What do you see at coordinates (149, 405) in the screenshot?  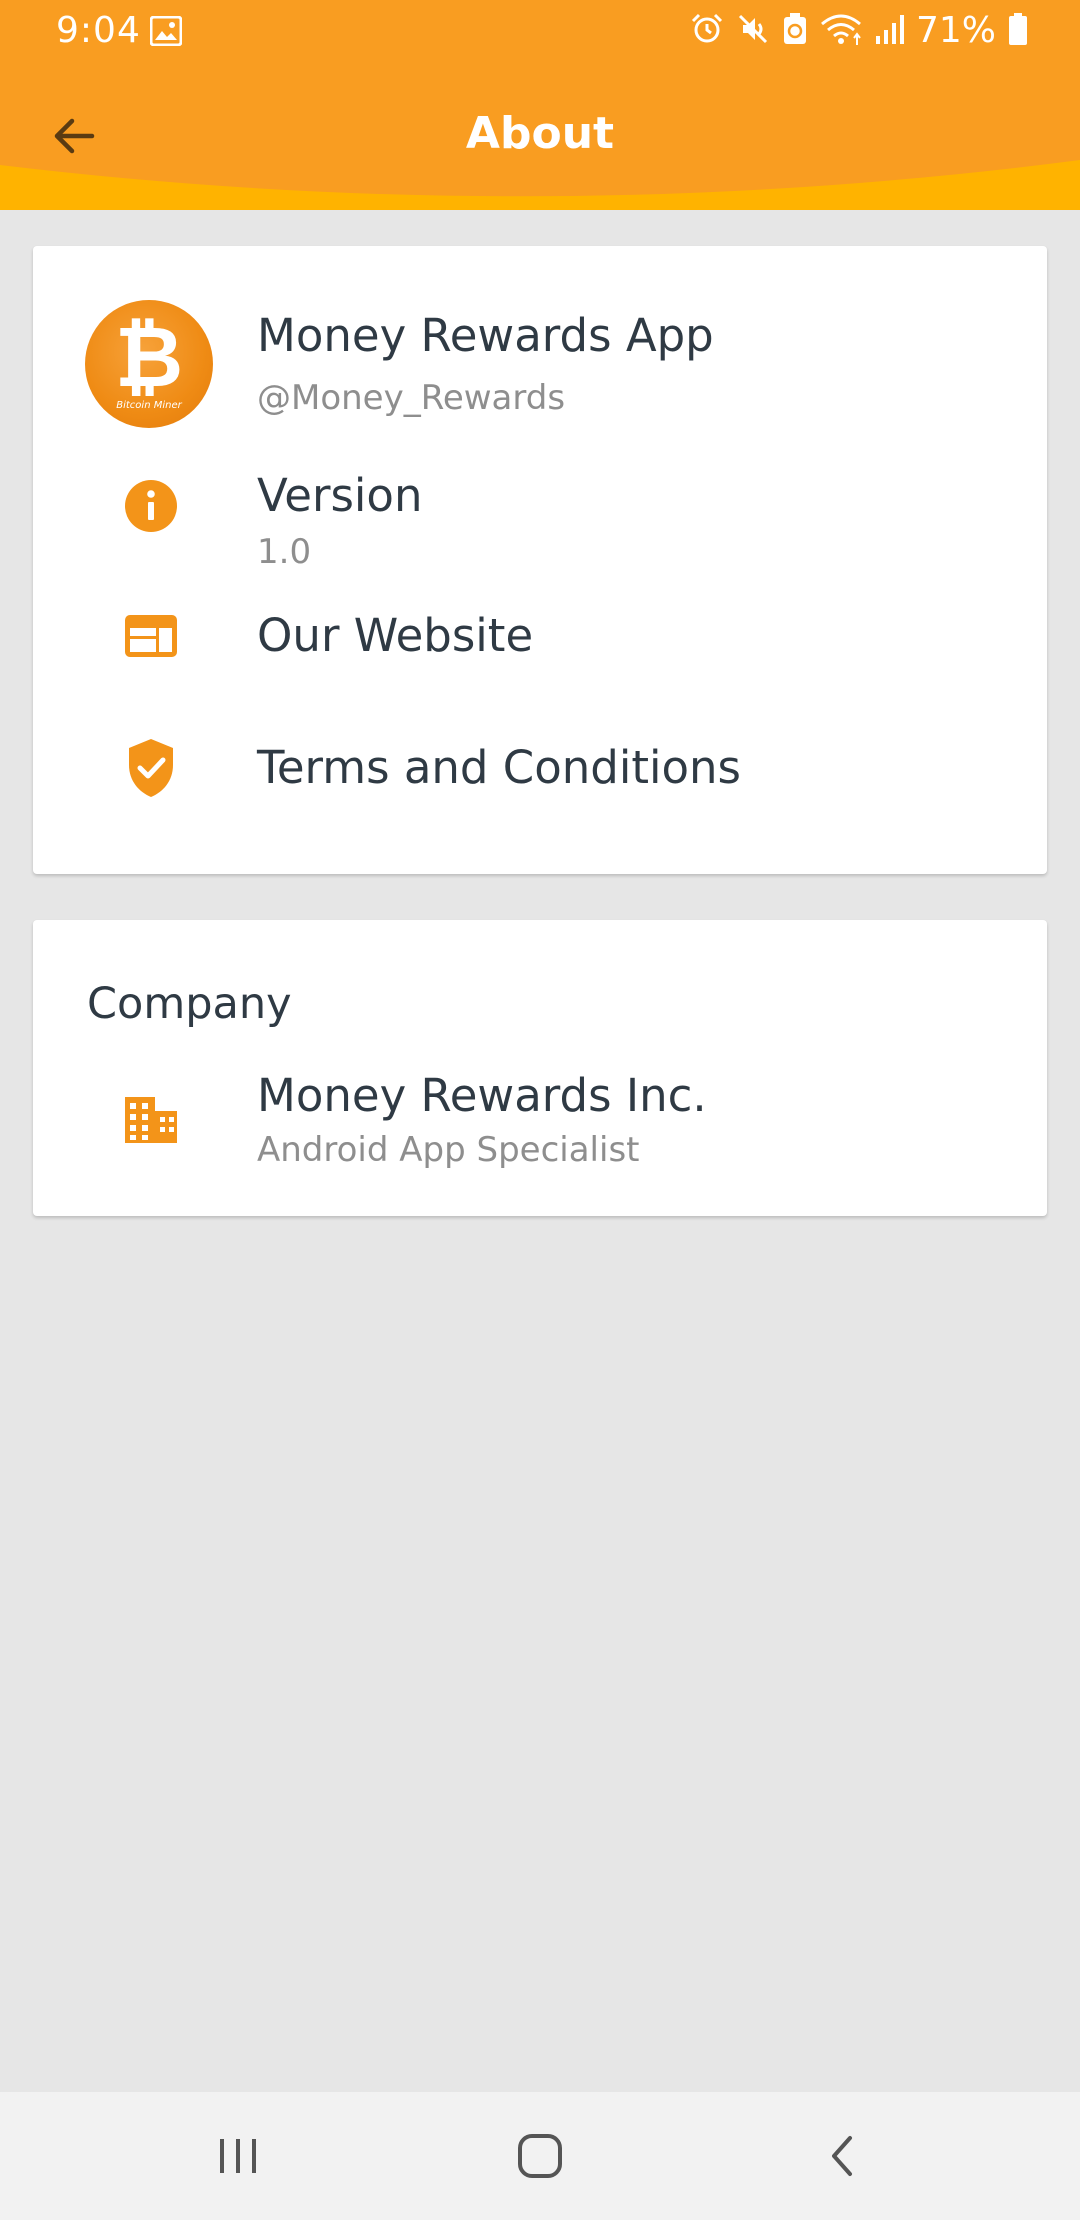 I see `app-logo-caption: Bitcoin Miner` at bounding box center [149, 405].